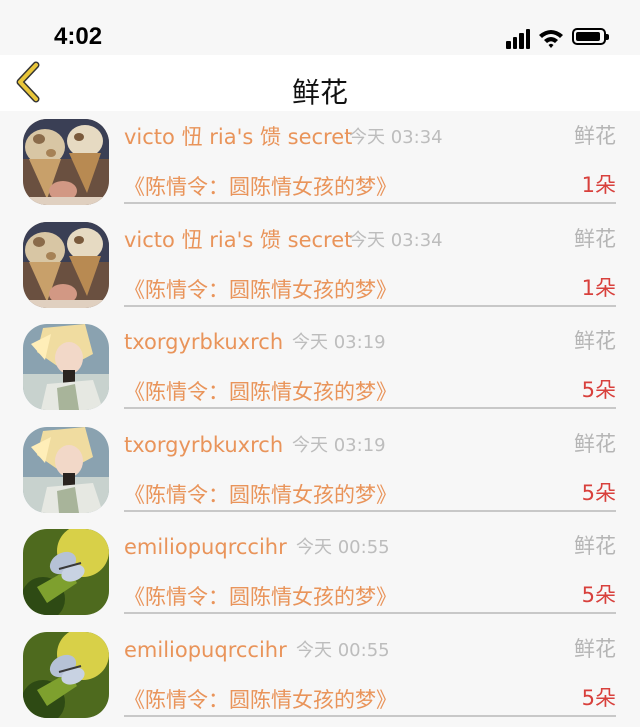  Describe the element at coordinates (78, 36) in the screenshot. I see `status-time: 4:02` at that location.